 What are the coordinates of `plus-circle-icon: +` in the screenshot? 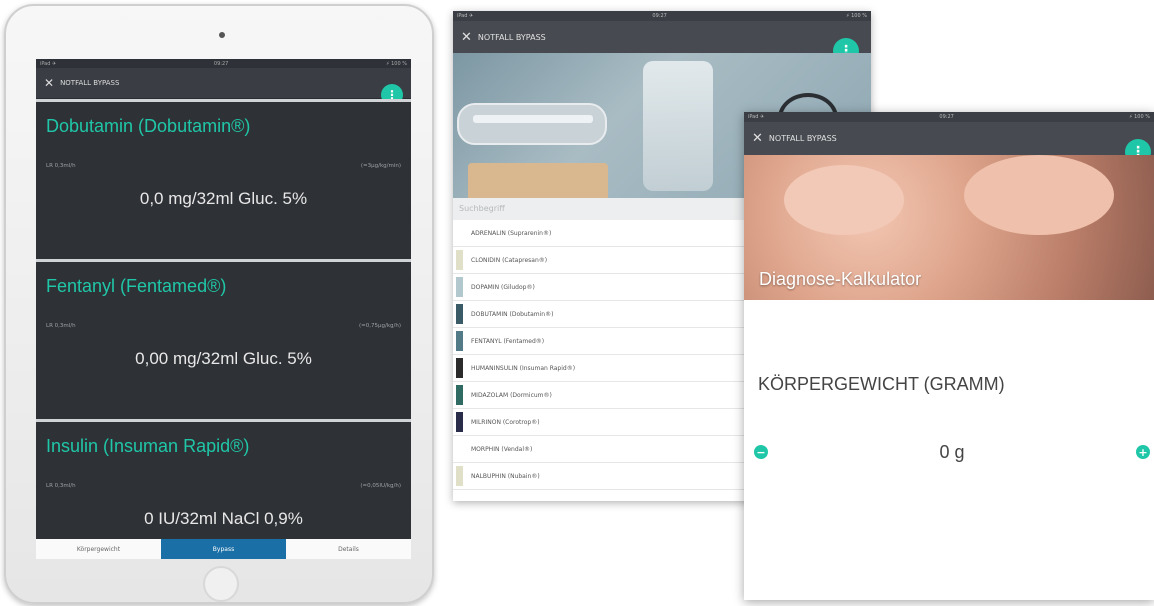 It's located at (1143, 452).